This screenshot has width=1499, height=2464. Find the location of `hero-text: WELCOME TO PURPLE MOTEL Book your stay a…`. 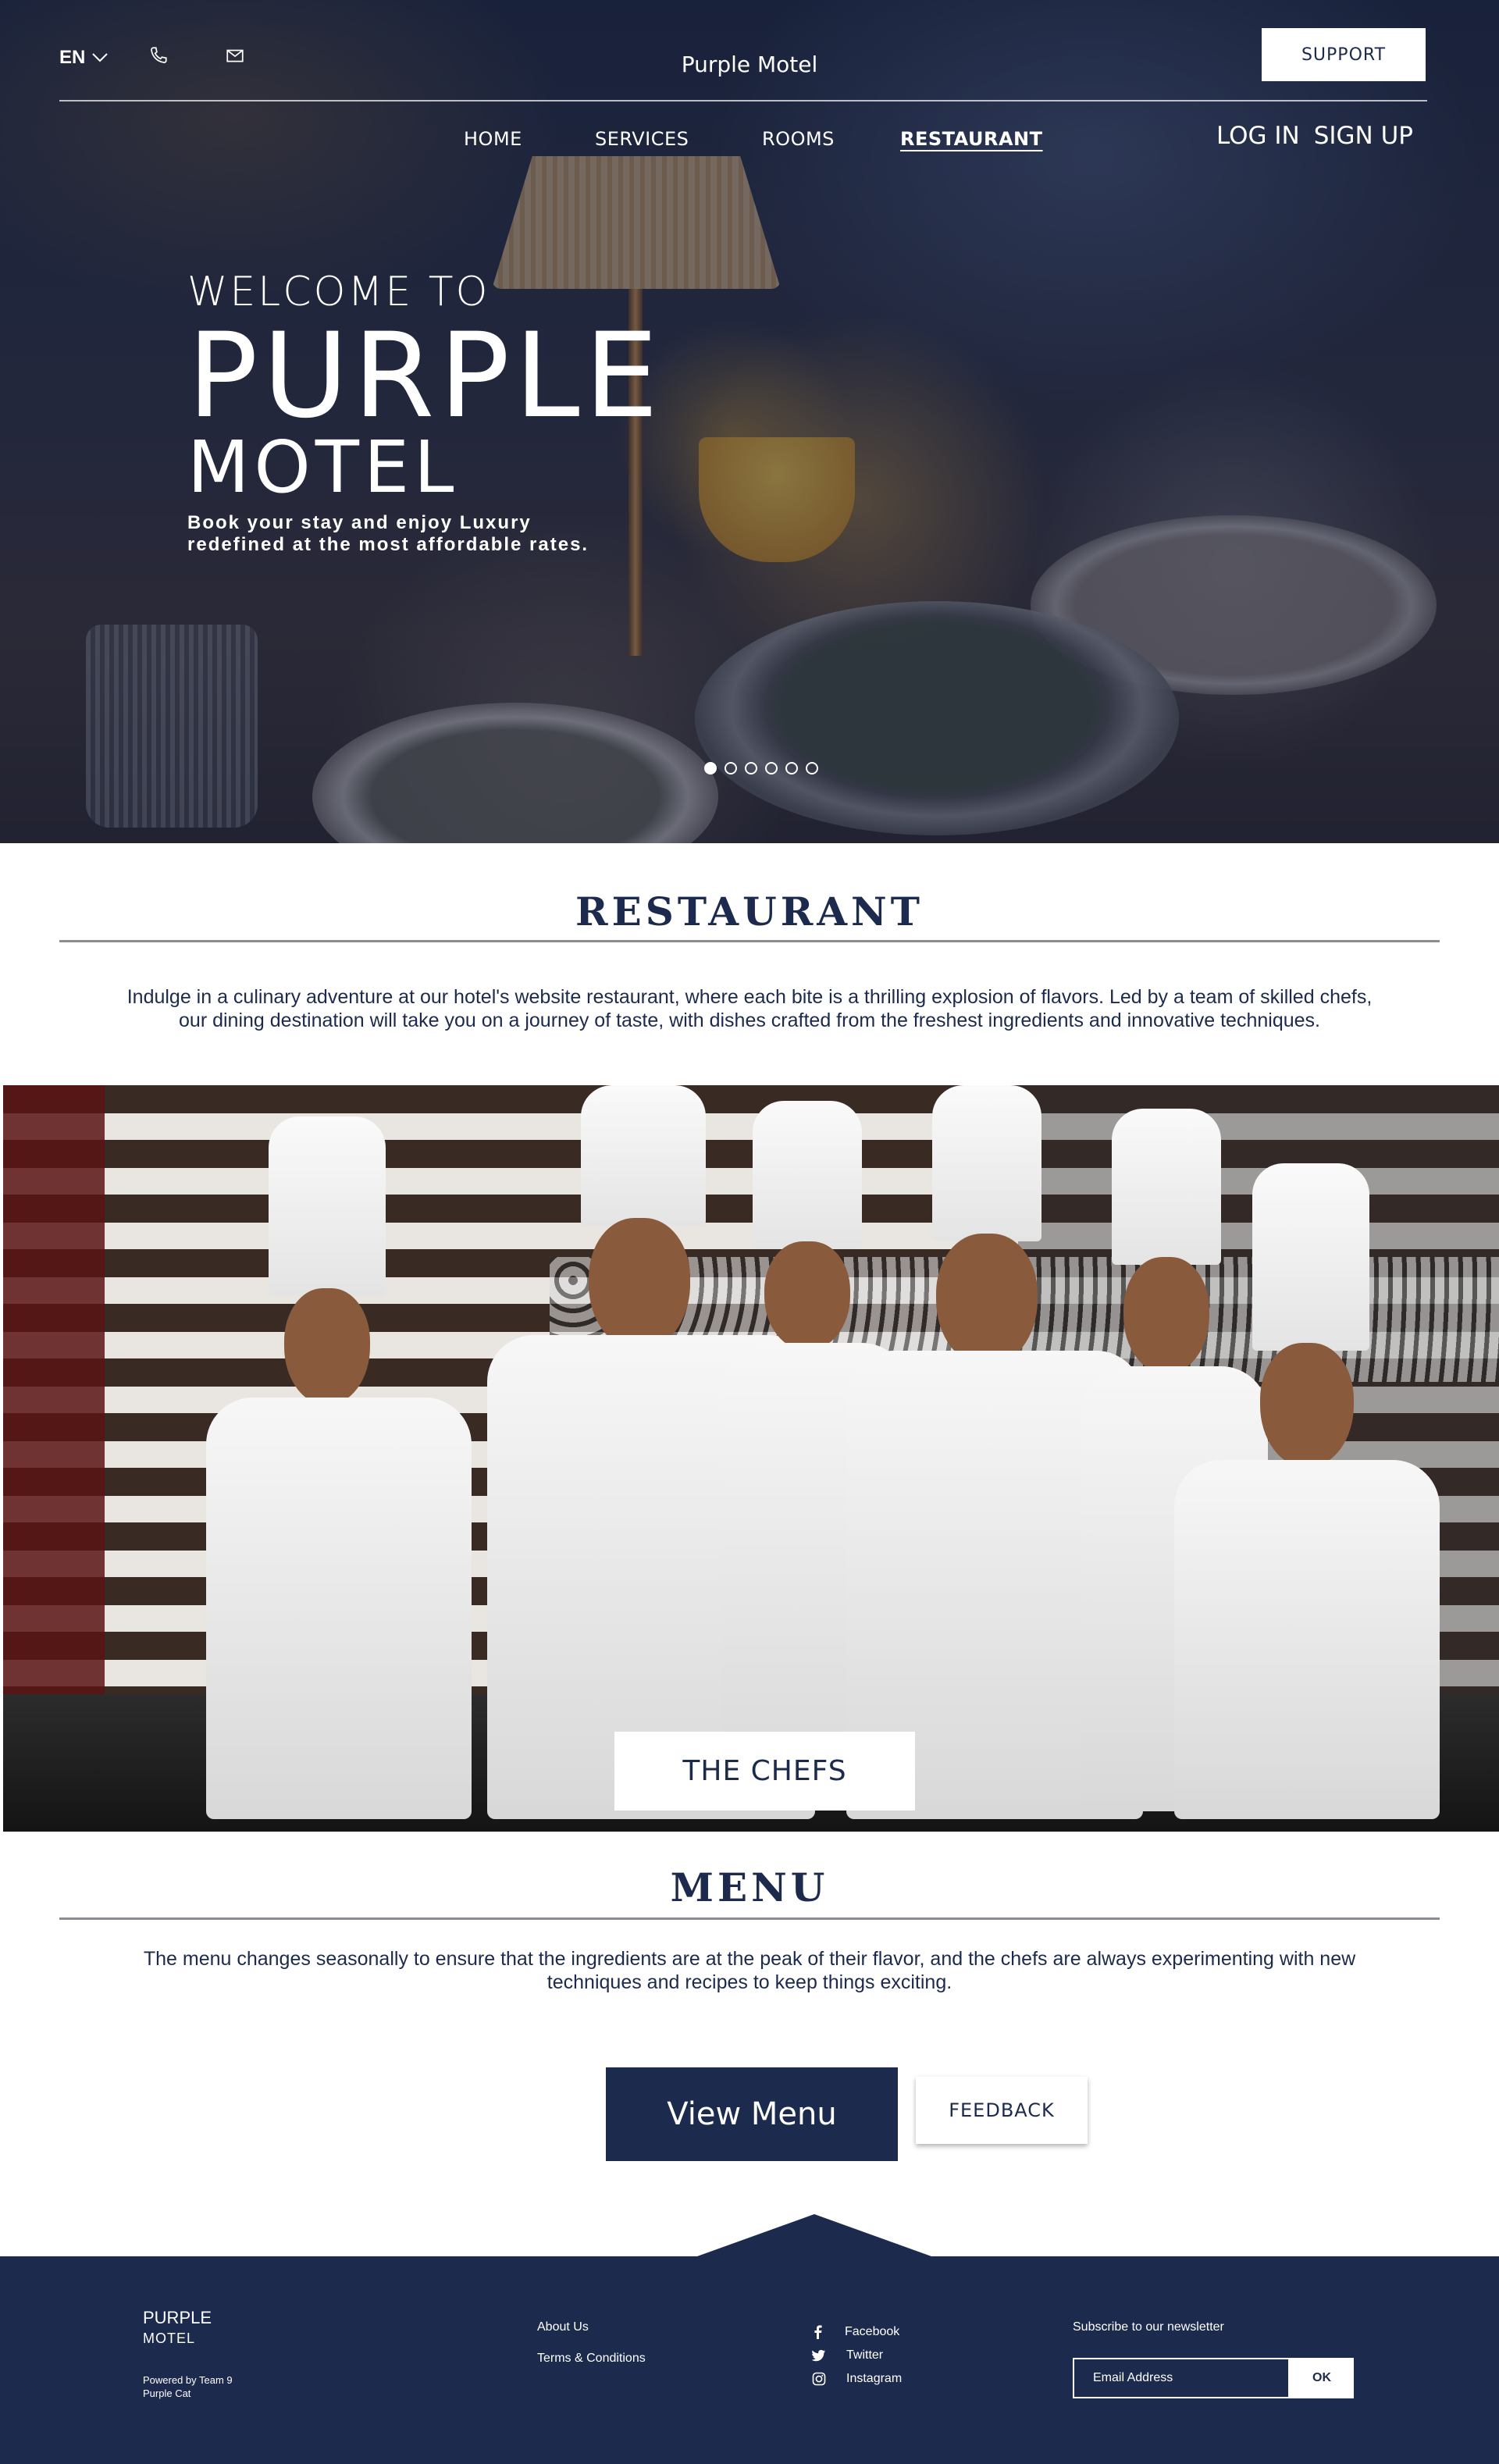

hero-text: WELCOME TO PURPLE MOTEL Book your stay a… is located at coordinates (425, 413).